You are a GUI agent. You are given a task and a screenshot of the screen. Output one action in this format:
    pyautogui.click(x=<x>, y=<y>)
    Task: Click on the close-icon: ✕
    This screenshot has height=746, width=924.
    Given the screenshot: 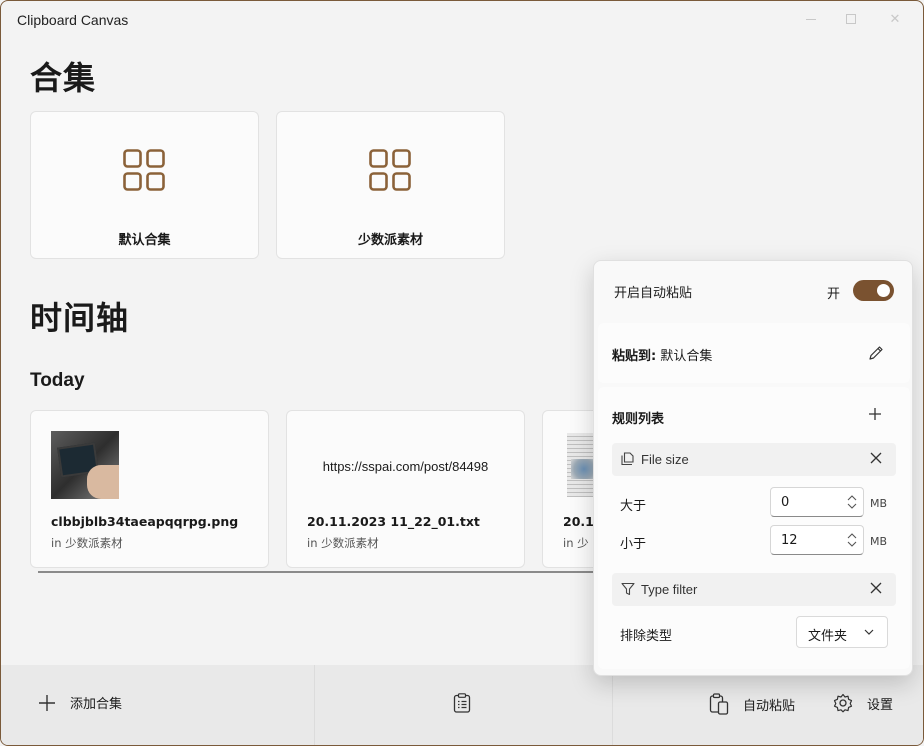 What is the action you would take?
    pyautogui.click(x=895, y=19)
    